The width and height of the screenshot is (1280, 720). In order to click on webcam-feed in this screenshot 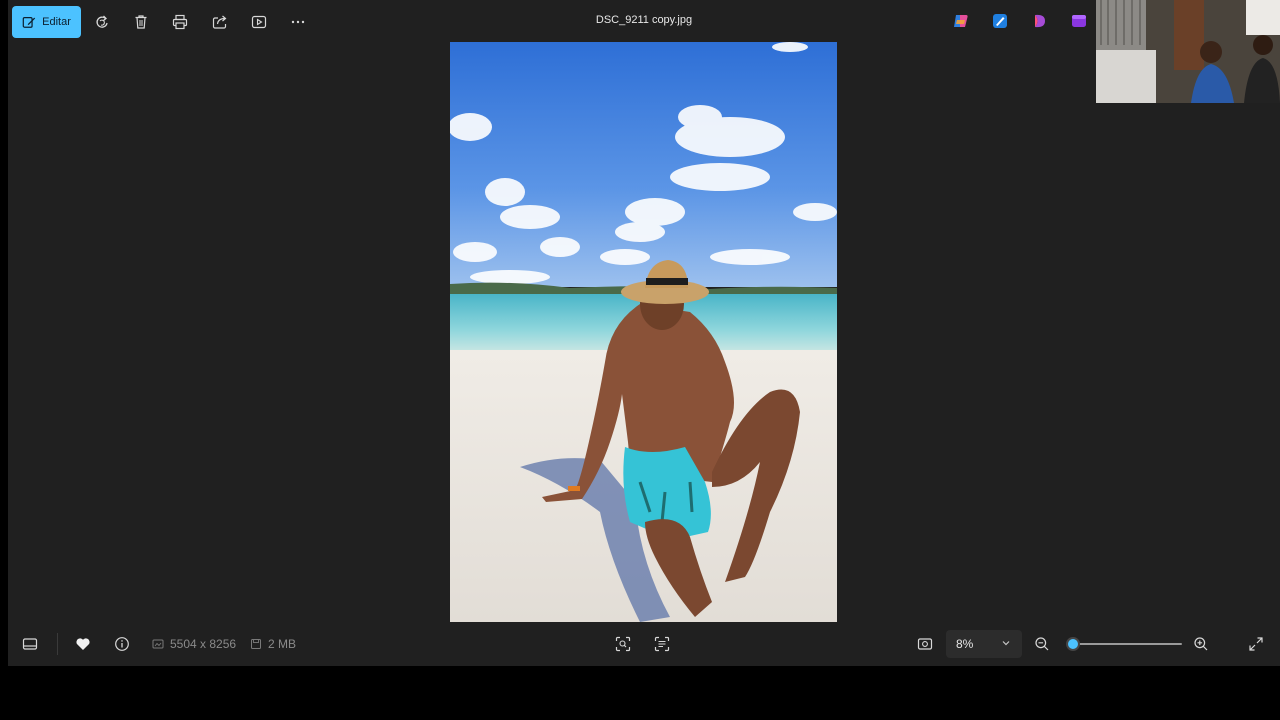, I will do `click(1188, 51)`.